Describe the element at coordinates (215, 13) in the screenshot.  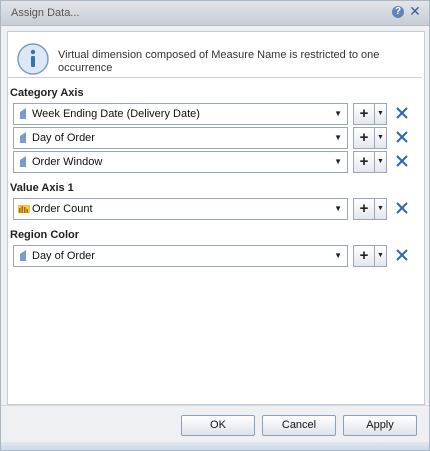
I see `dialog-titlebar: Assign Data... ? ✕` at that location.